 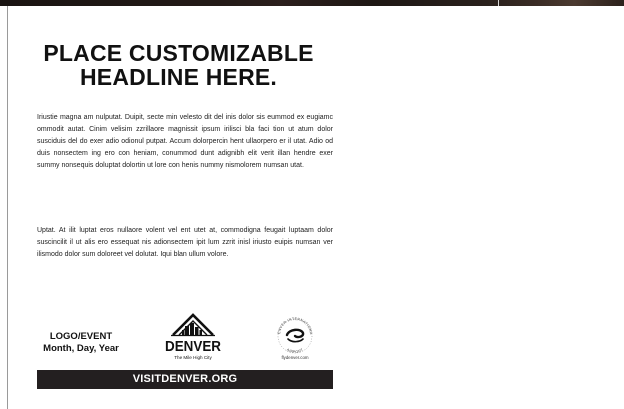 I want to click on photo-strip-divider, so click(x=498, y=3).